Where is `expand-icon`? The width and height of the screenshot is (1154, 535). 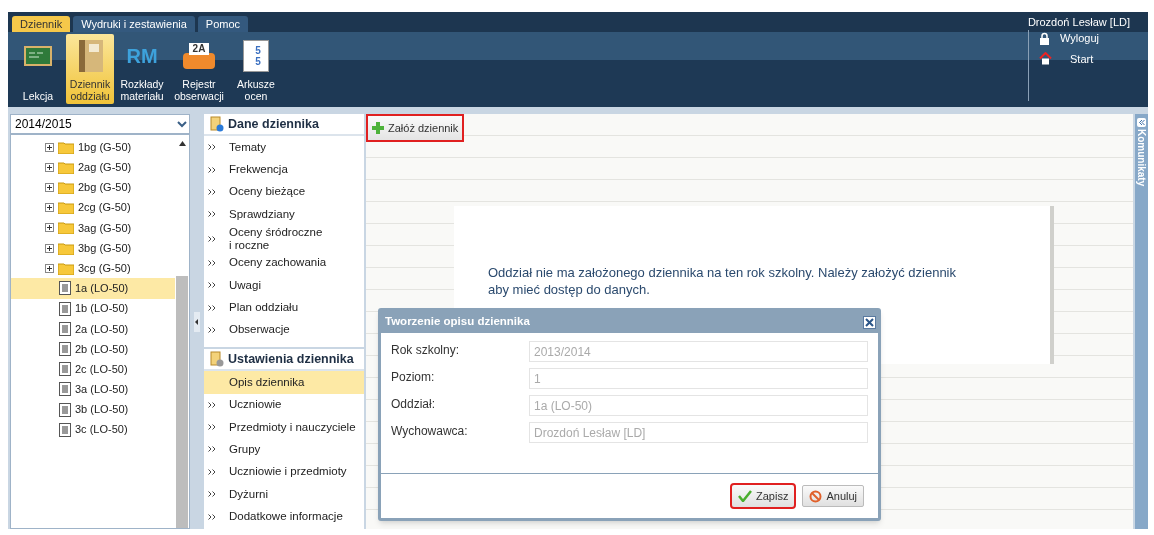 expand-icon is located at coordinates (1141, 122).